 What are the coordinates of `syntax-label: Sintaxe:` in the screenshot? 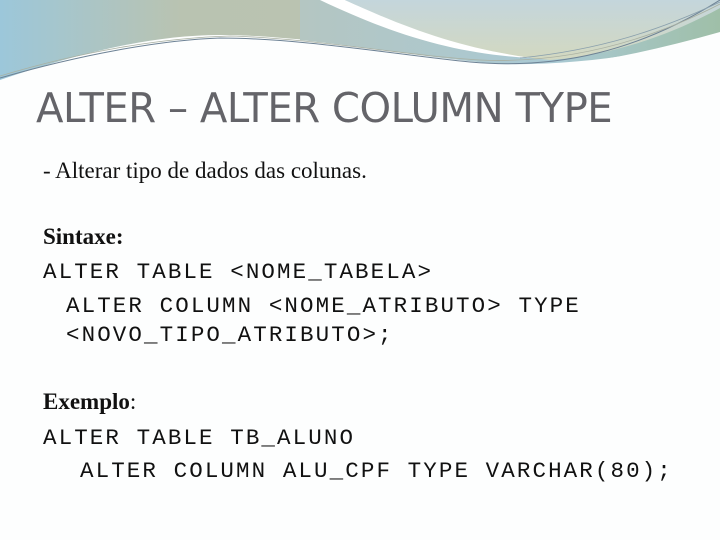 It's located at (83, 237).